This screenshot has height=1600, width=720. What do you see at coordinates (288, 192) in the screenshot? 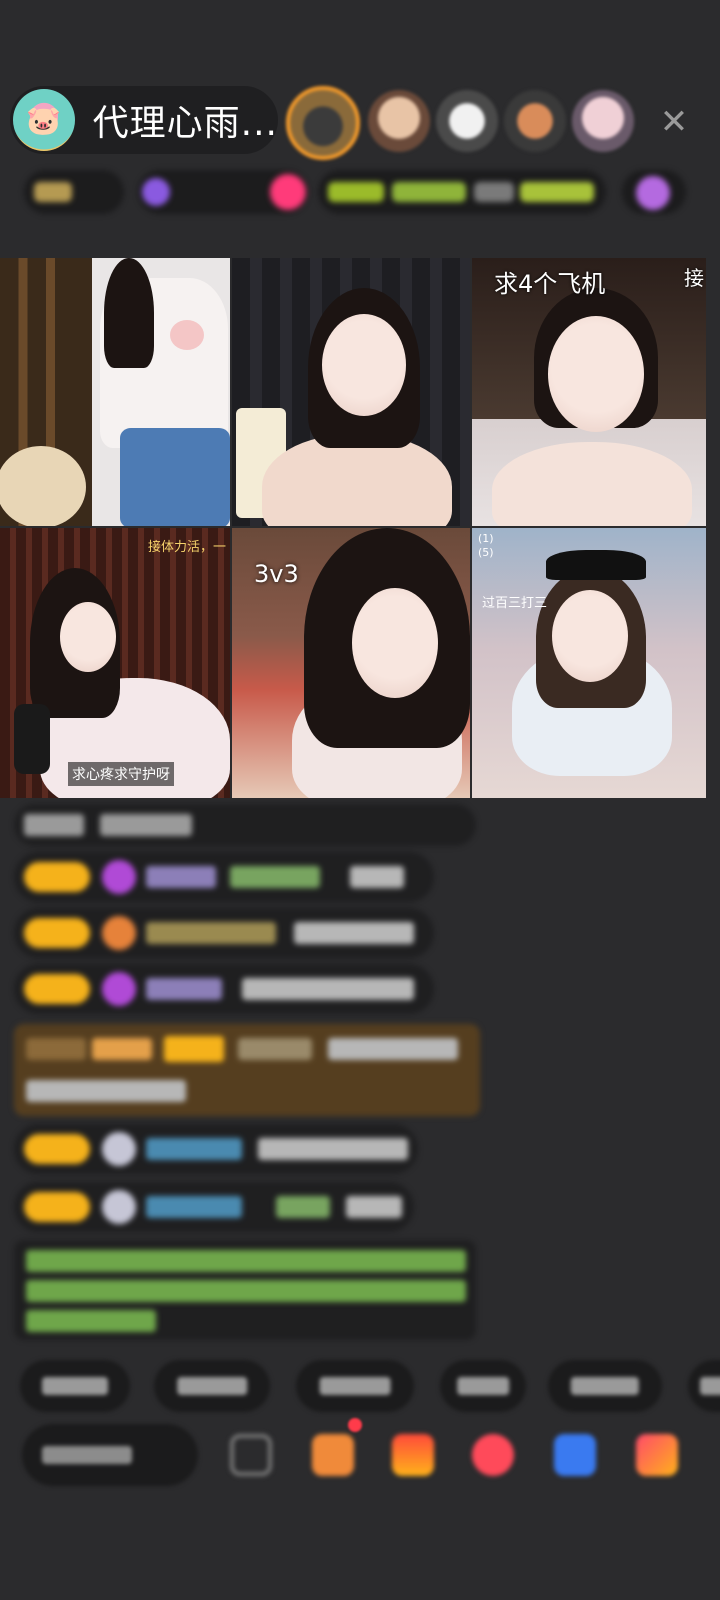
I see `heart-icon` at bounding box center [288, 192].